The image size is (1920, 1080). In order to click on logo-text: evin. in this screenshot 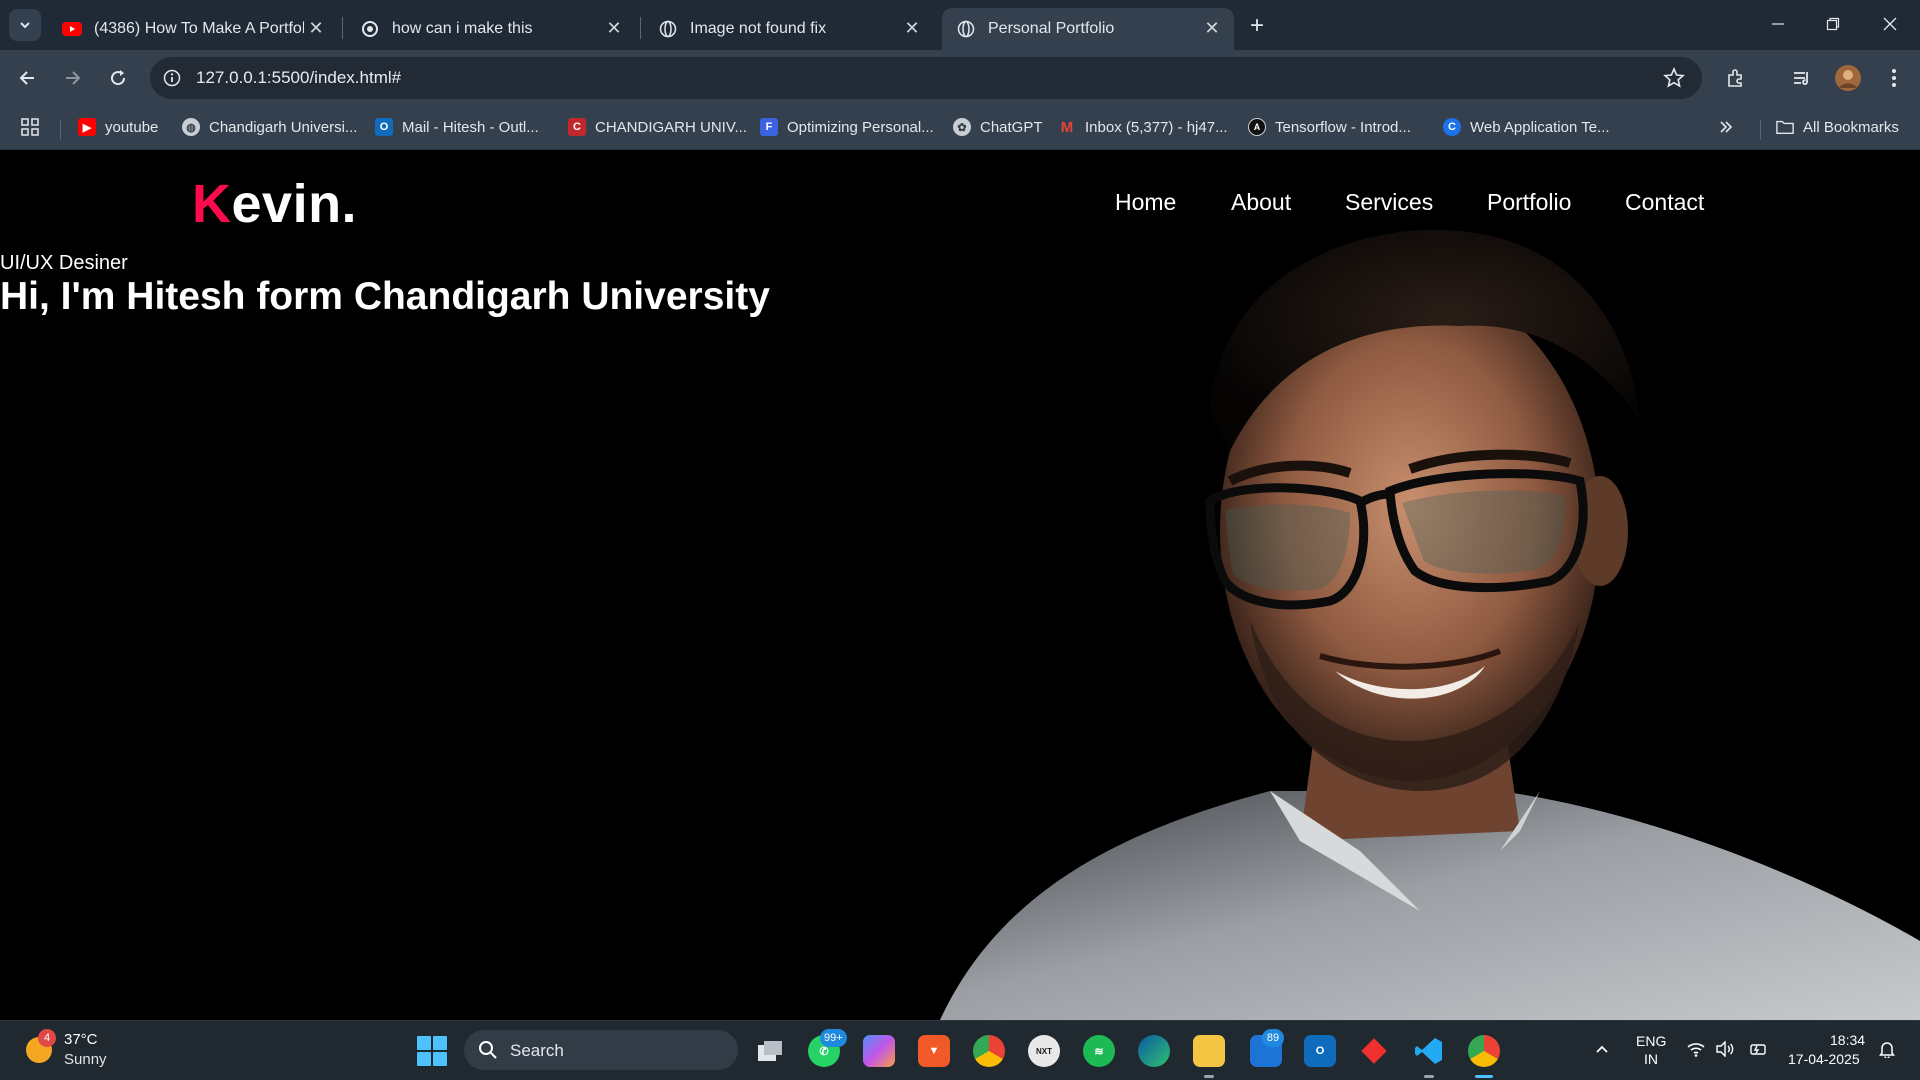, I will do `click(294, 204)`.